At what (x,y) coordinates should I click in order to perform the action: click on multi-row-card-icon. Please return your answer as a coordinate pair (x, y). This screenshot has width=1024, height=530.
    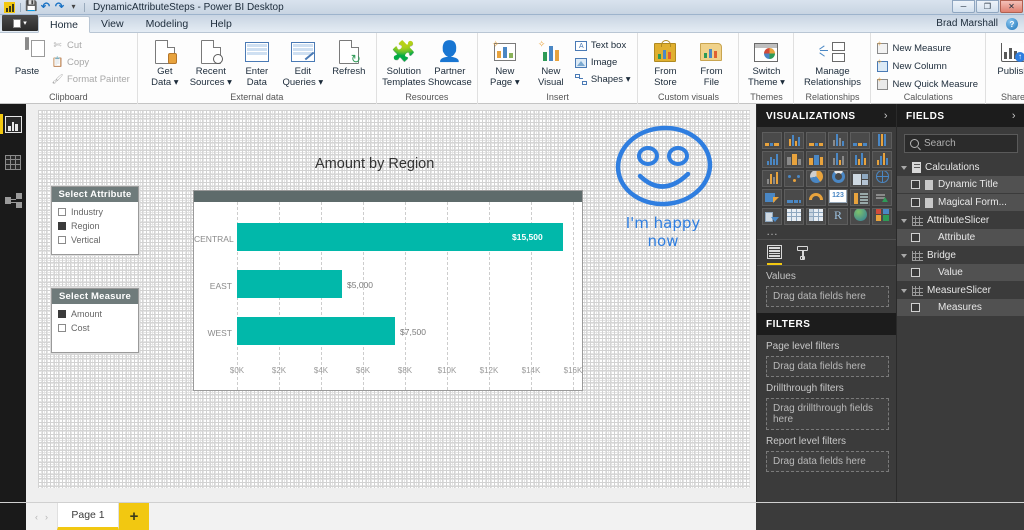
    Looking at the image, I should click on (860, 197).